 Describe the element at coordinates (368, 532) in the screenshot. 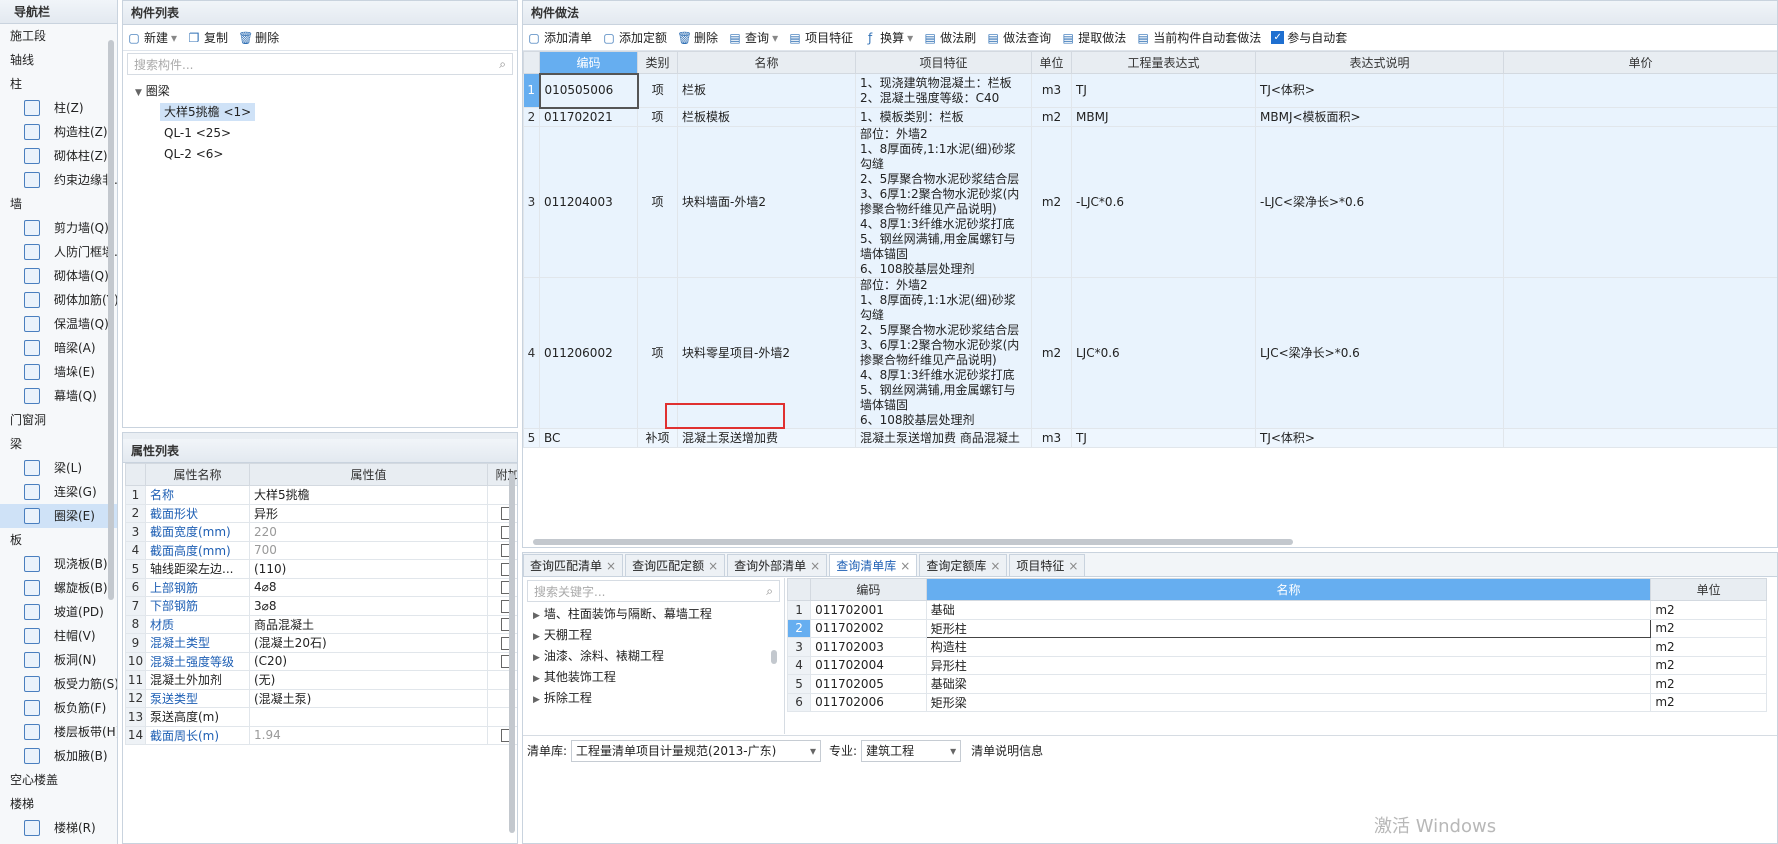

I see `property-value: 220` at that location.